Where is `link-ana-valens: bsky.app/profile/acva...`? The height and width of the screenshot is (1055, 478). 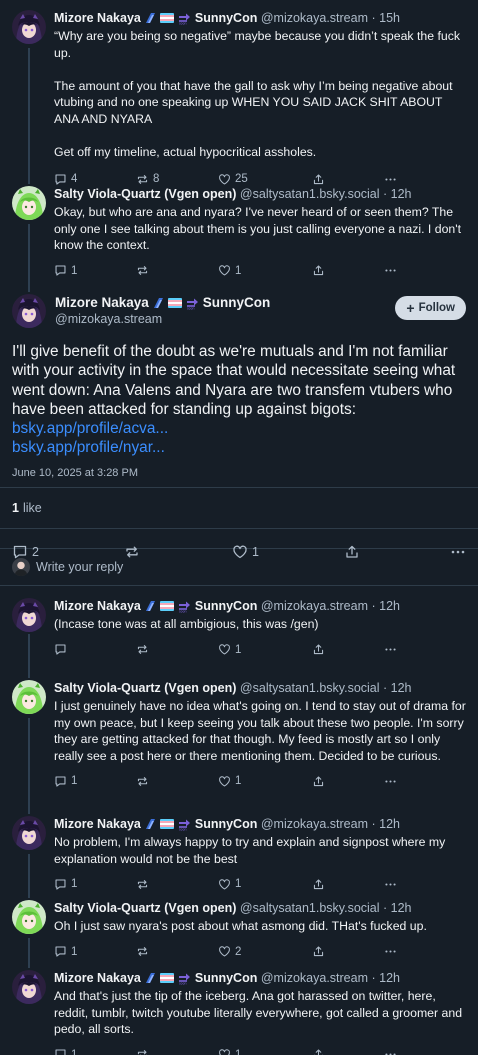
link-ana-valens: bsky.app/profile/acva... is located at coordinates (239, 428).